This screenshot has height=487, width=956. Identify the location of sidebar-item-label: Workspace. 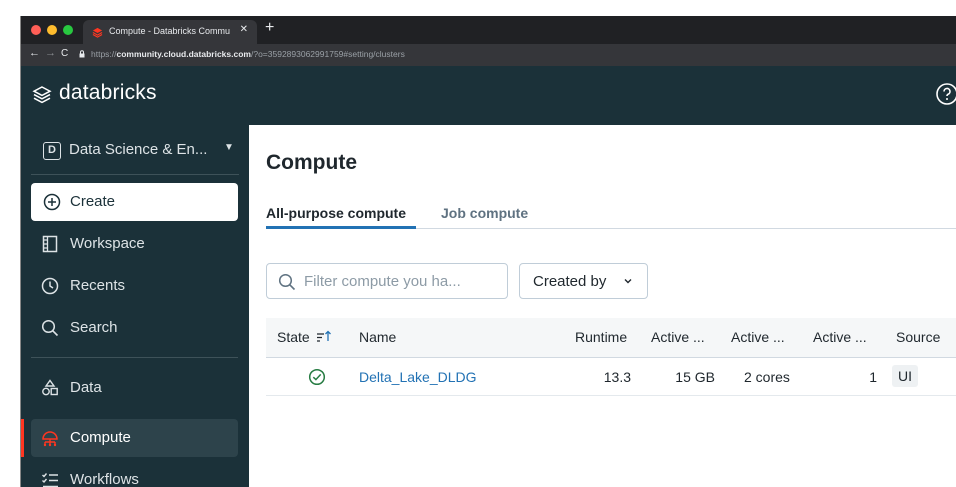
(107, 243).